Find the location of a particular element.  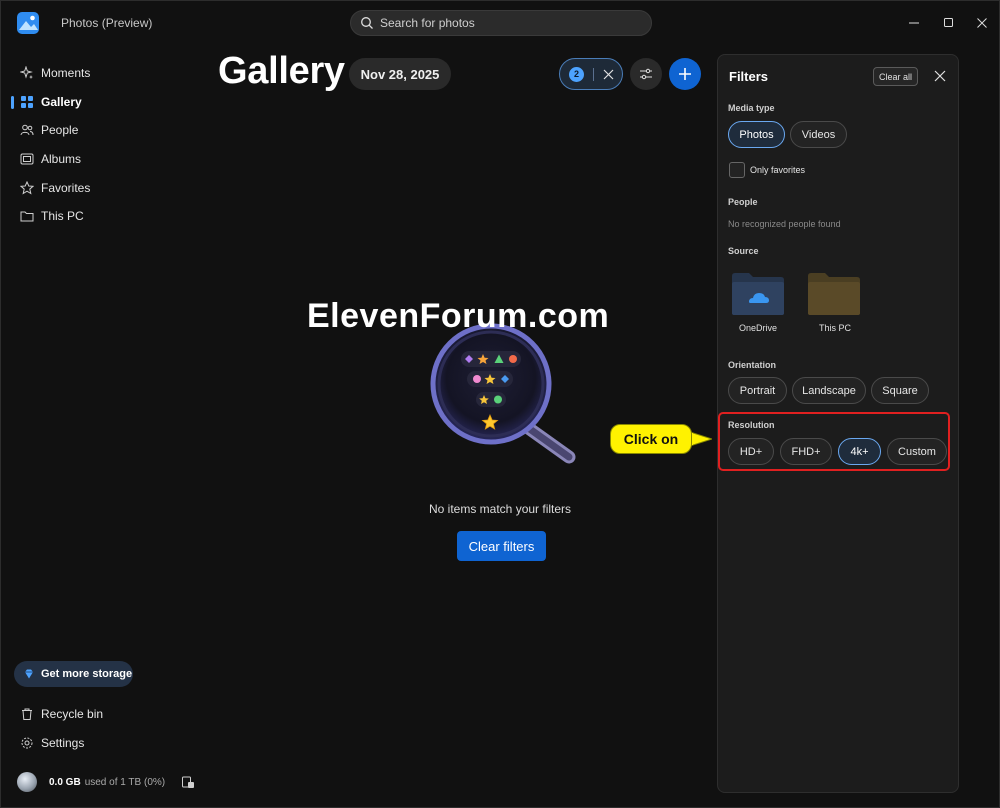

storage-used-value: 0.0 GB is located at coordinates (65, 782).